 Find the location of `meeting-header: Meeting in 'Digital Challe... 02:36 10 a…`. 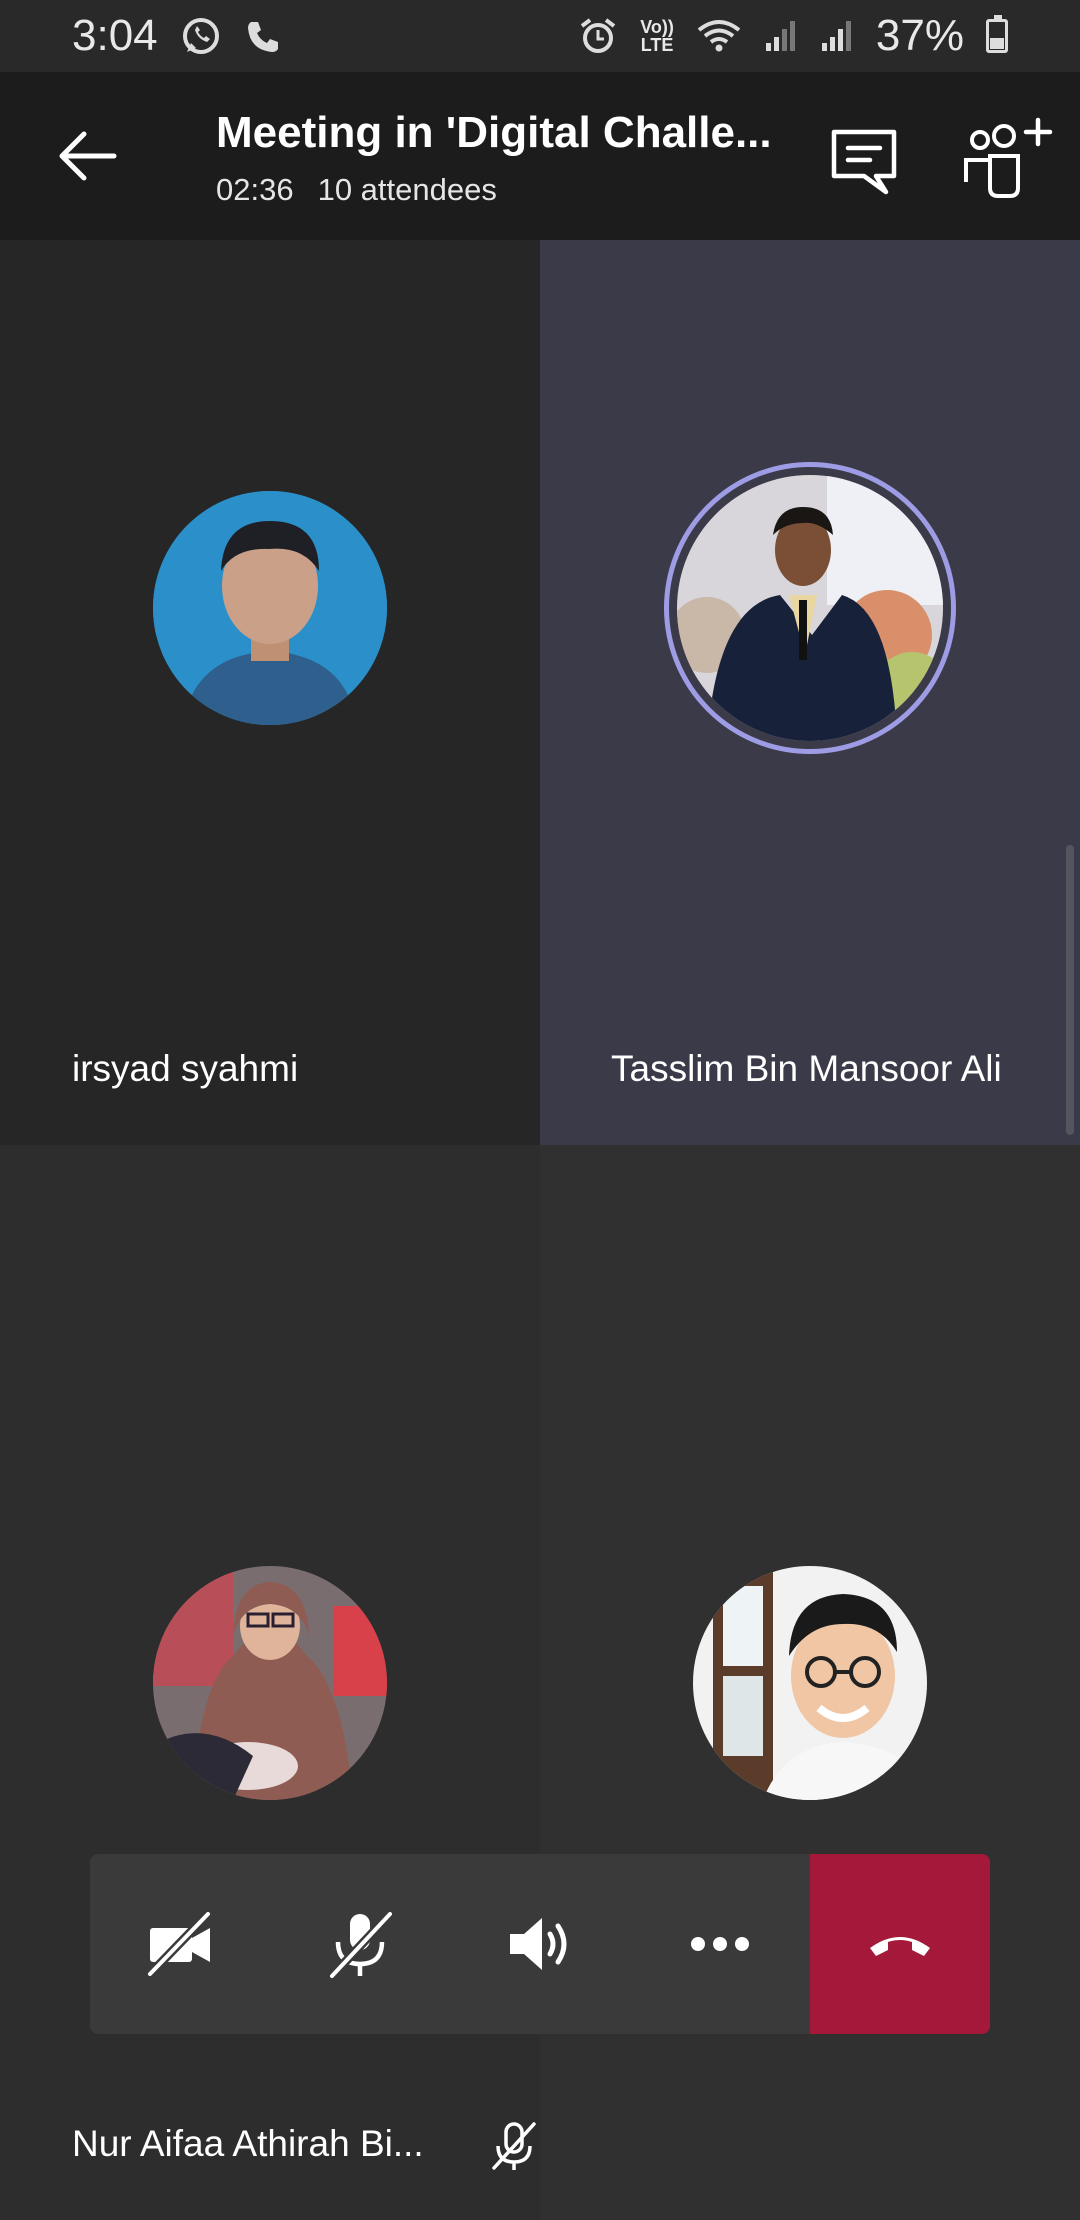

meeting-header: Meeting in 'Digital Challe... 02:36 10 a… is located at coordinates (540, 156).